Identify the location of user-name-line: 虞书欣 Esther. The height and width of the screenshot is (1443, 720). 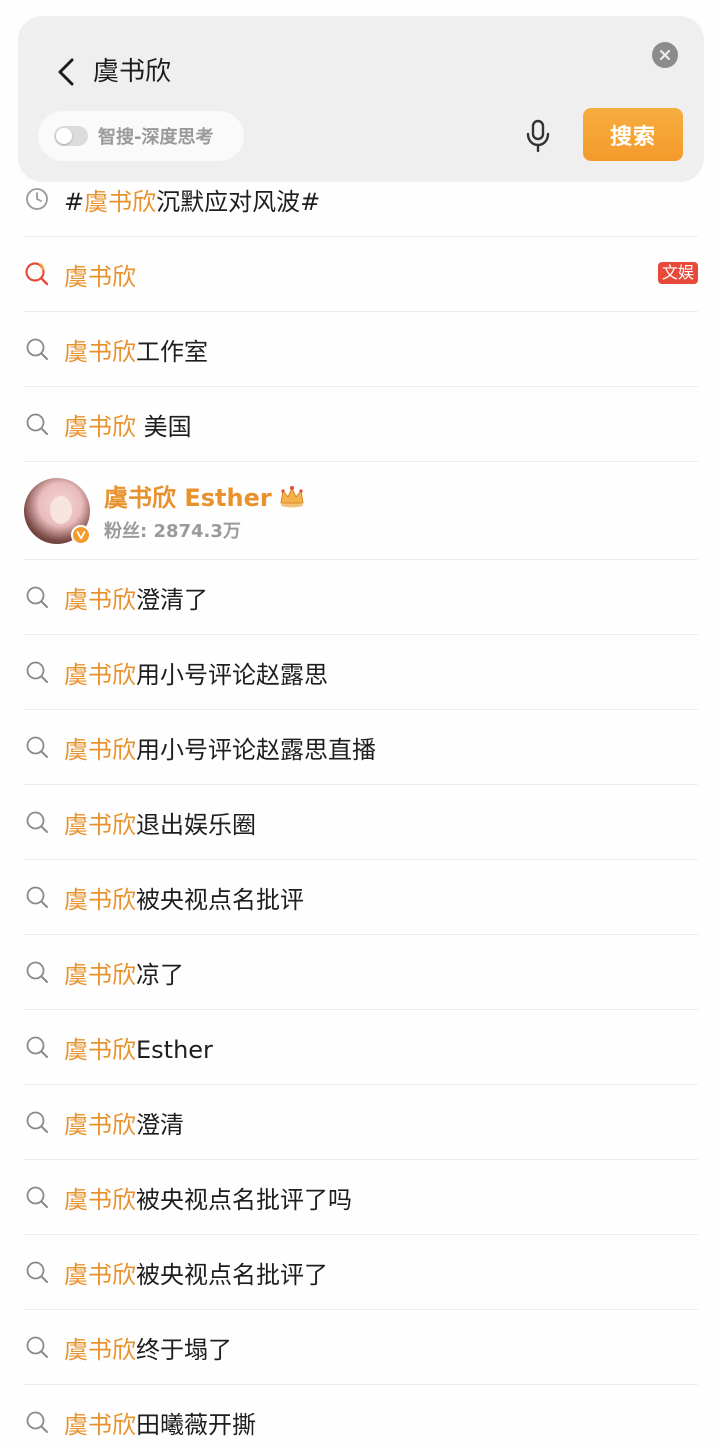
(205, 495).